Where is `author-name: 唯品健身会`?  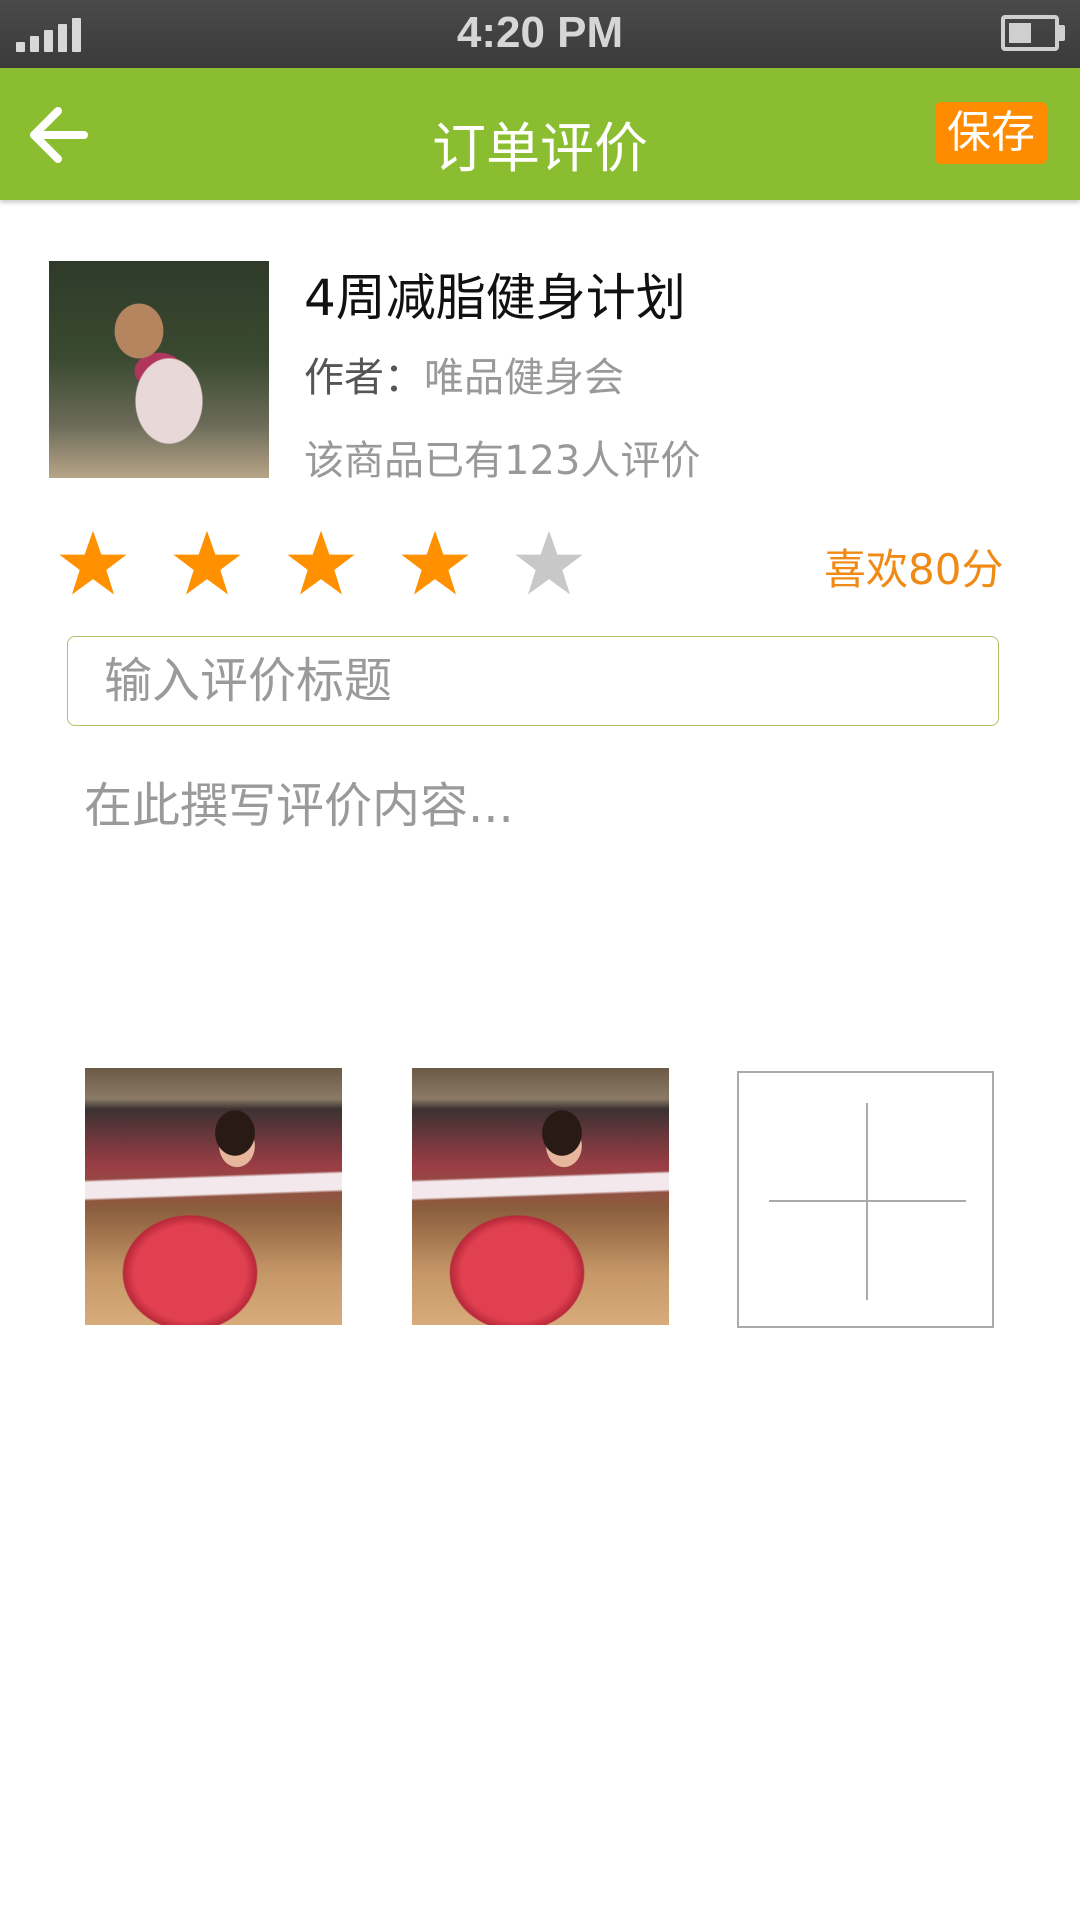
author-name: 唯品健身会 is located at coordinates (524, 378).